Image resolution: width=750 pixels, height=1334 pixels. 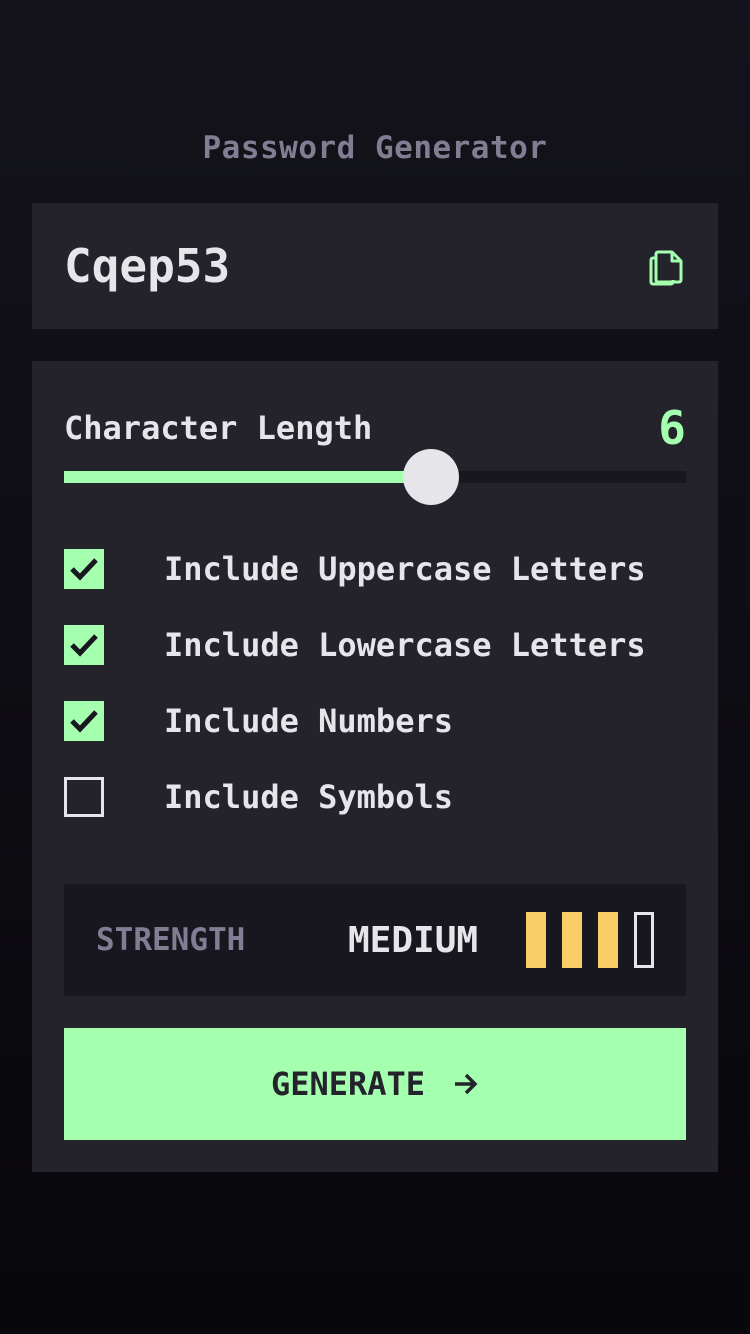 I want to click on symbols-checkbox, so click(x=84, y=797).